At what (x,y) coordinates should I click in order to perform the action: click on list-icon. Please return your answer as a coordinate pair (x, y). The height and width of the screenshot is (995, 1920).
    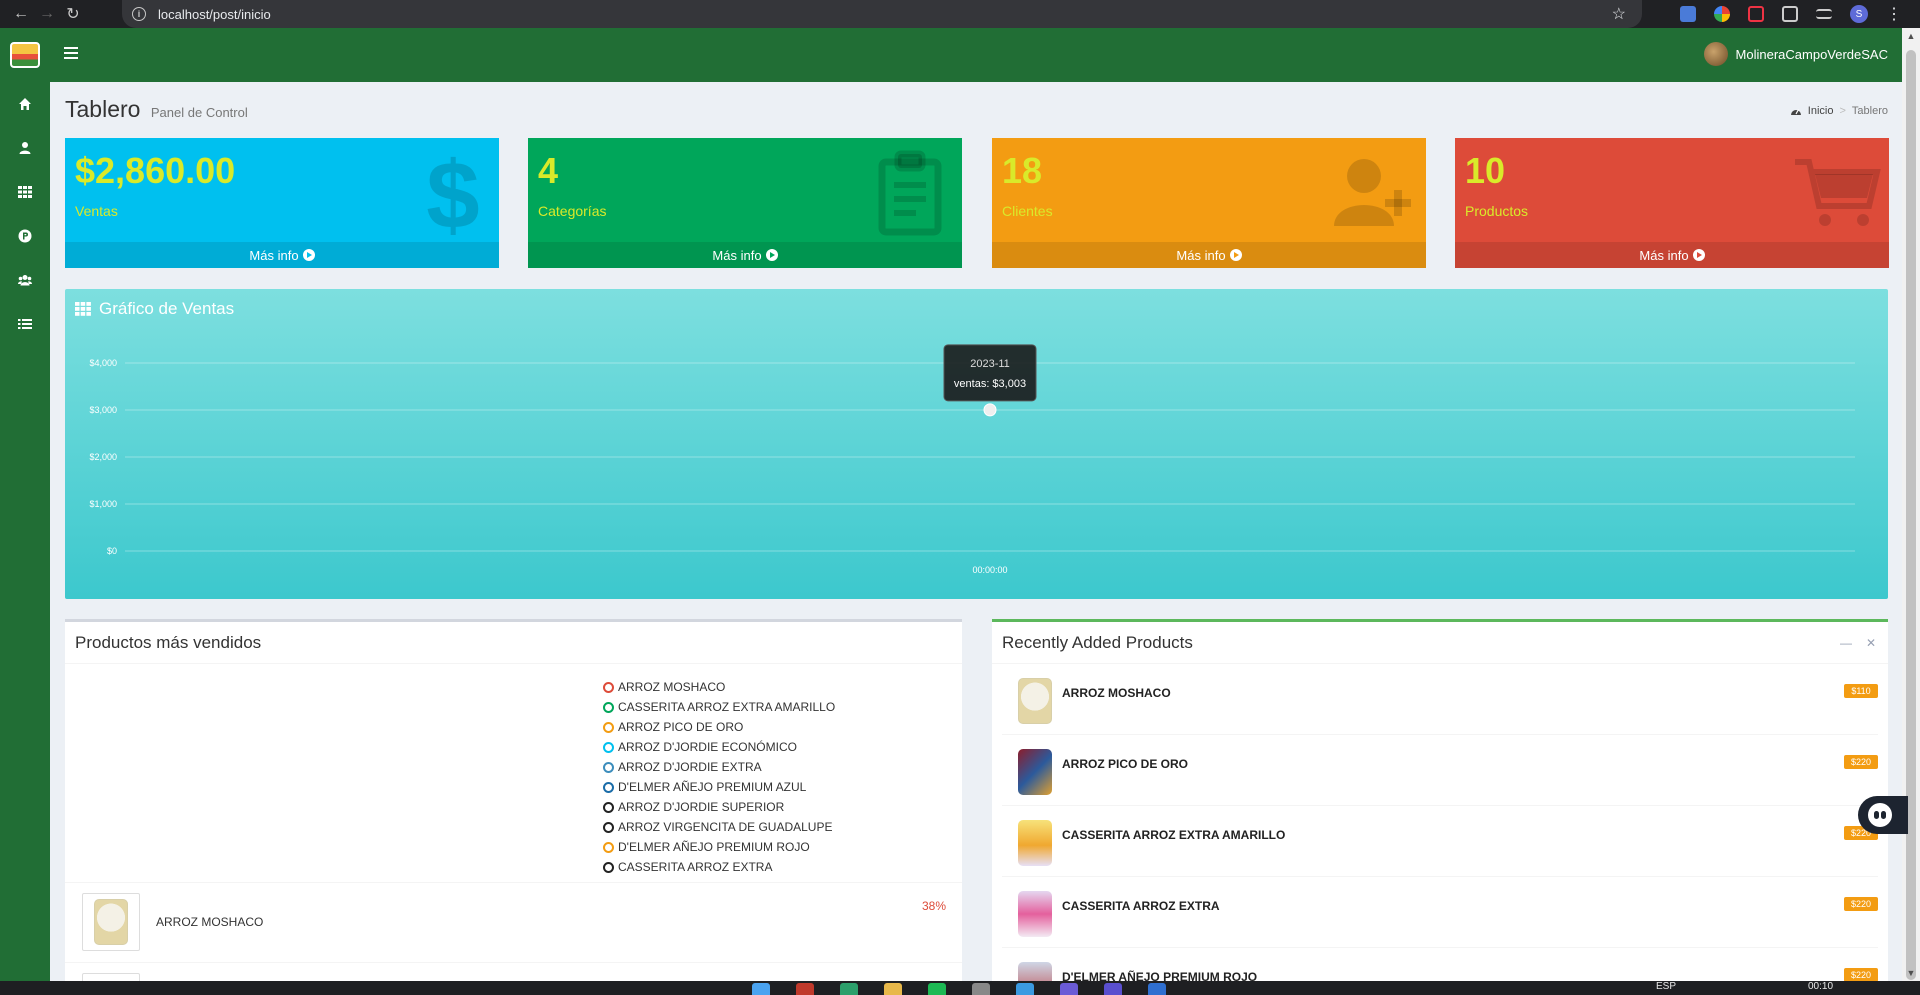
    Looking at the image, I should click on (25, 324).